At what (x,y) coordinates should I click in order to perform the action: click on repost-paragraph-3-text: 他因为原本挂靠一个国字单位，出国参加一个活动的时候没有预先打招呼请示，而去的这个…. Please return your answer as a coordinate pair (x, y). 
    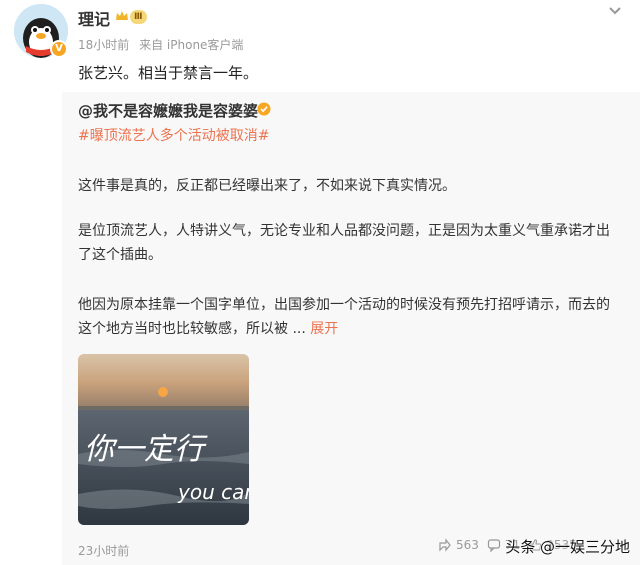
    Looking at the image, I should click on (344, 317).